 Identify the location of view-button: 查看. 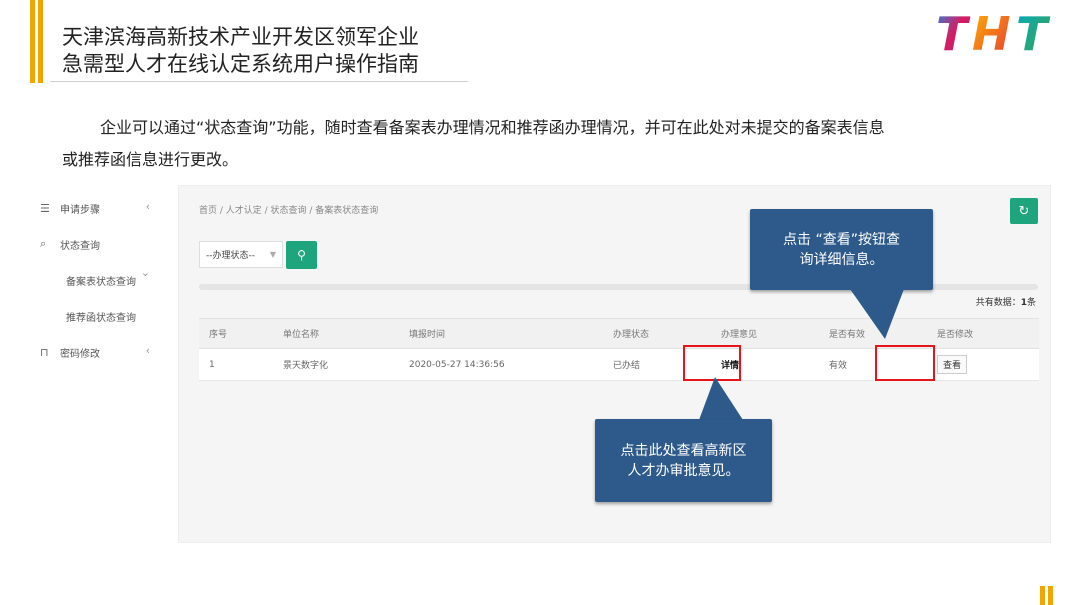
(952, 364).